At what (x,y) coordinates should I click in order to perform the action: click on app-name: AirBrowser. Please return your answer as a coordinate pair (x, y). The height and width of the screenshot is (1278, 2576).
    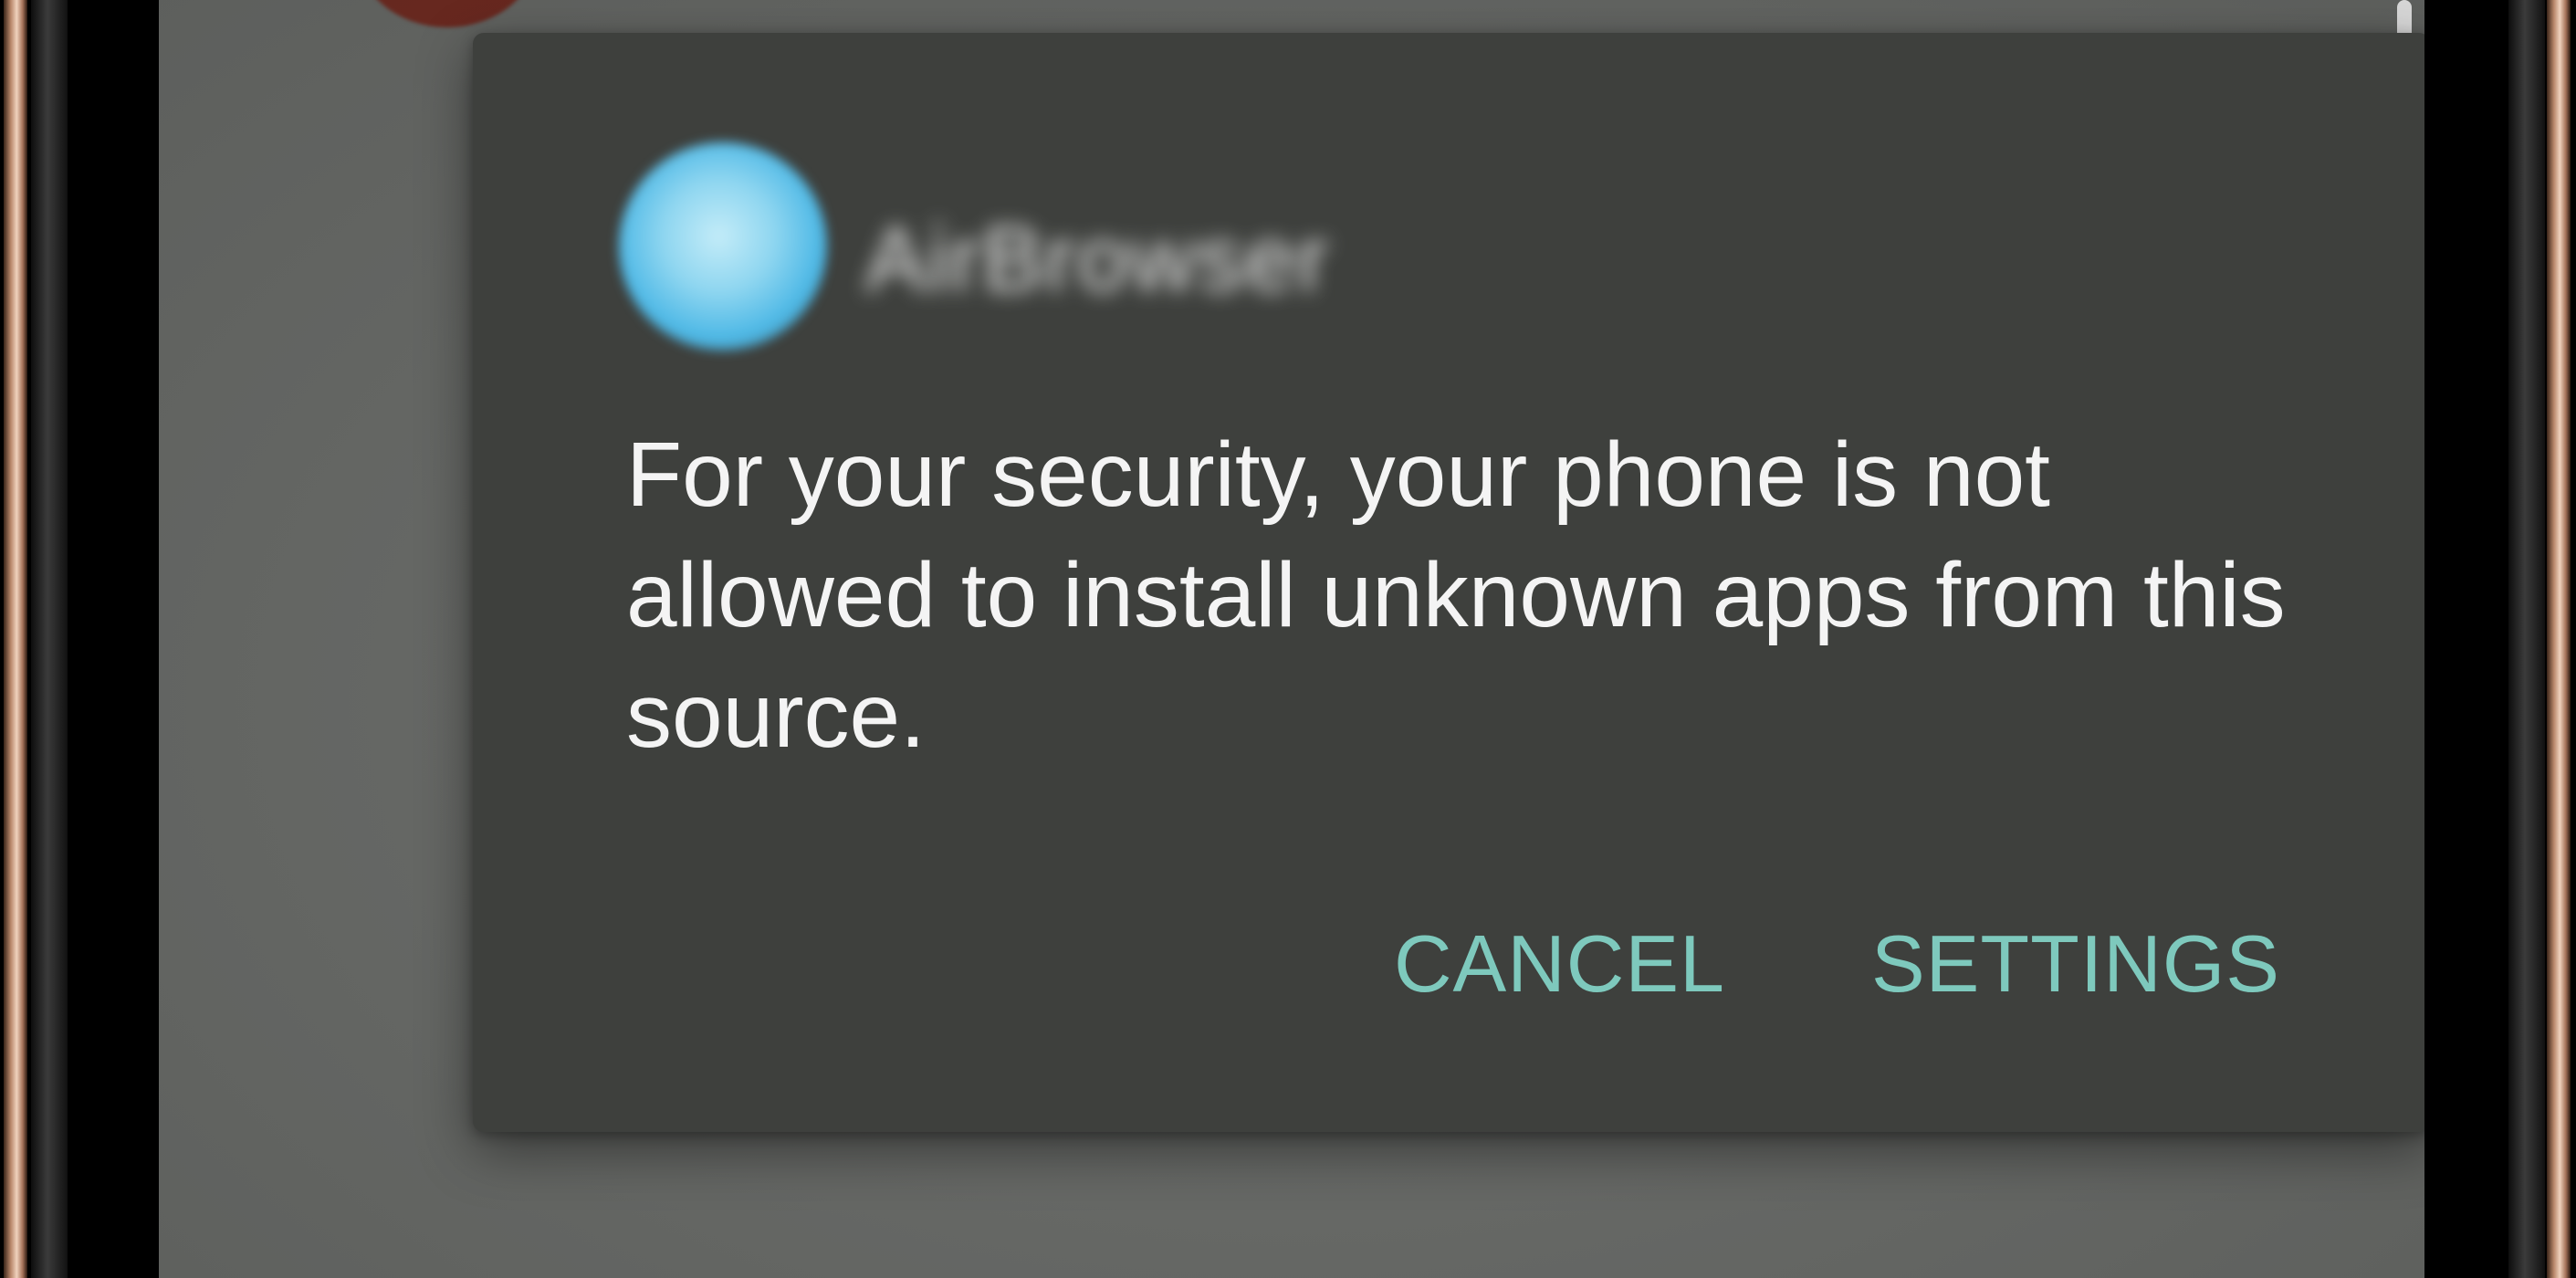
    Looking at the image, I should click on (1098, 259).